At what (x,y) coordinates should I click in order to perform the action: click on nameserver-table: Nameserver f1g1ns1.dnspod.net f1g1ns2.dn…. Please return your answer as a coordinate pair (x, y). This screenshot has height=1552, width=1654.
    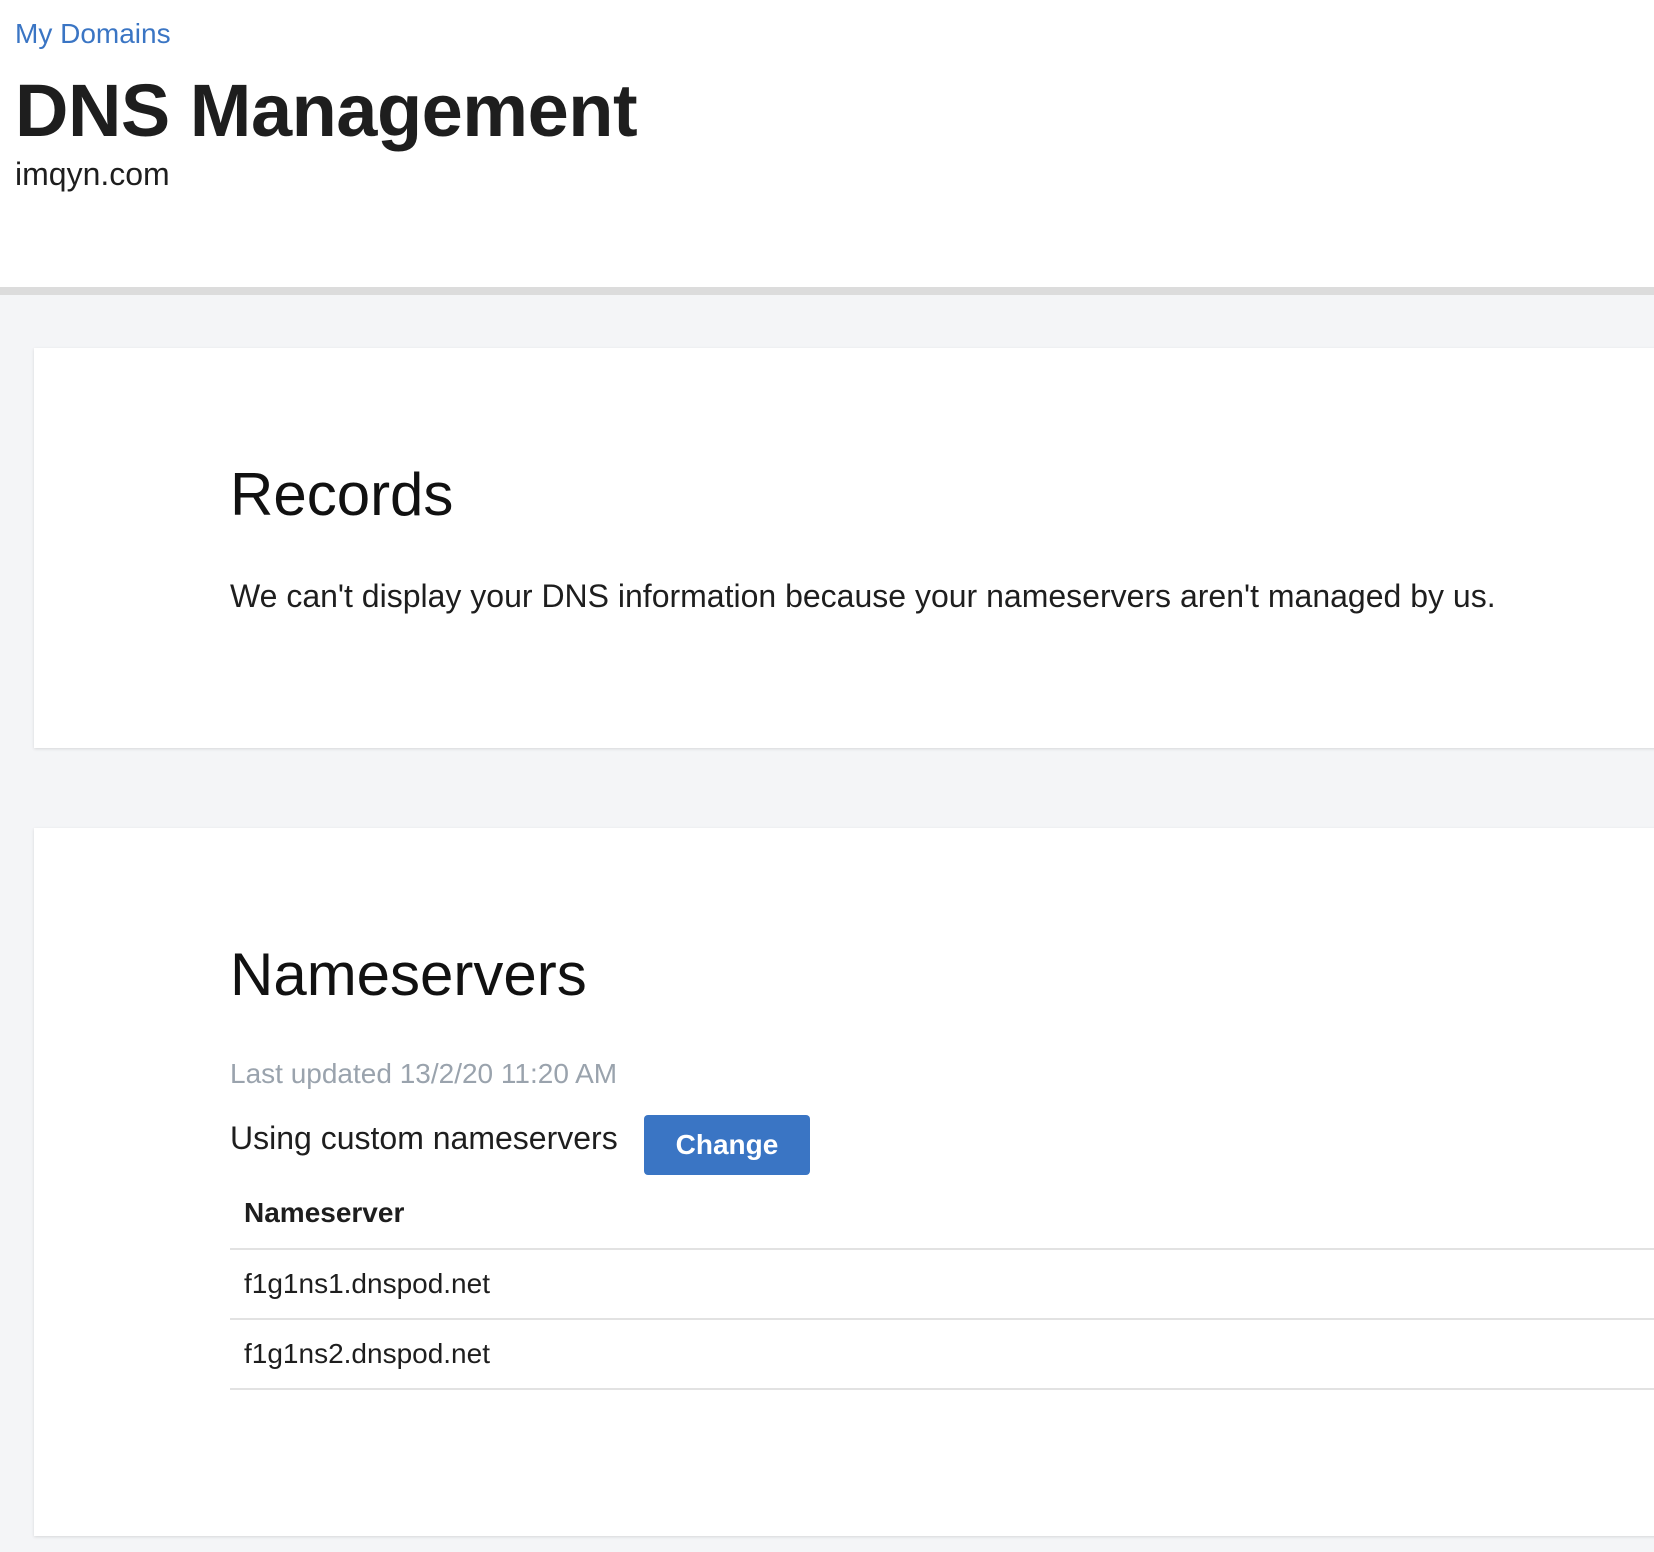
    Looking at the image, I should click on (942, 1284).